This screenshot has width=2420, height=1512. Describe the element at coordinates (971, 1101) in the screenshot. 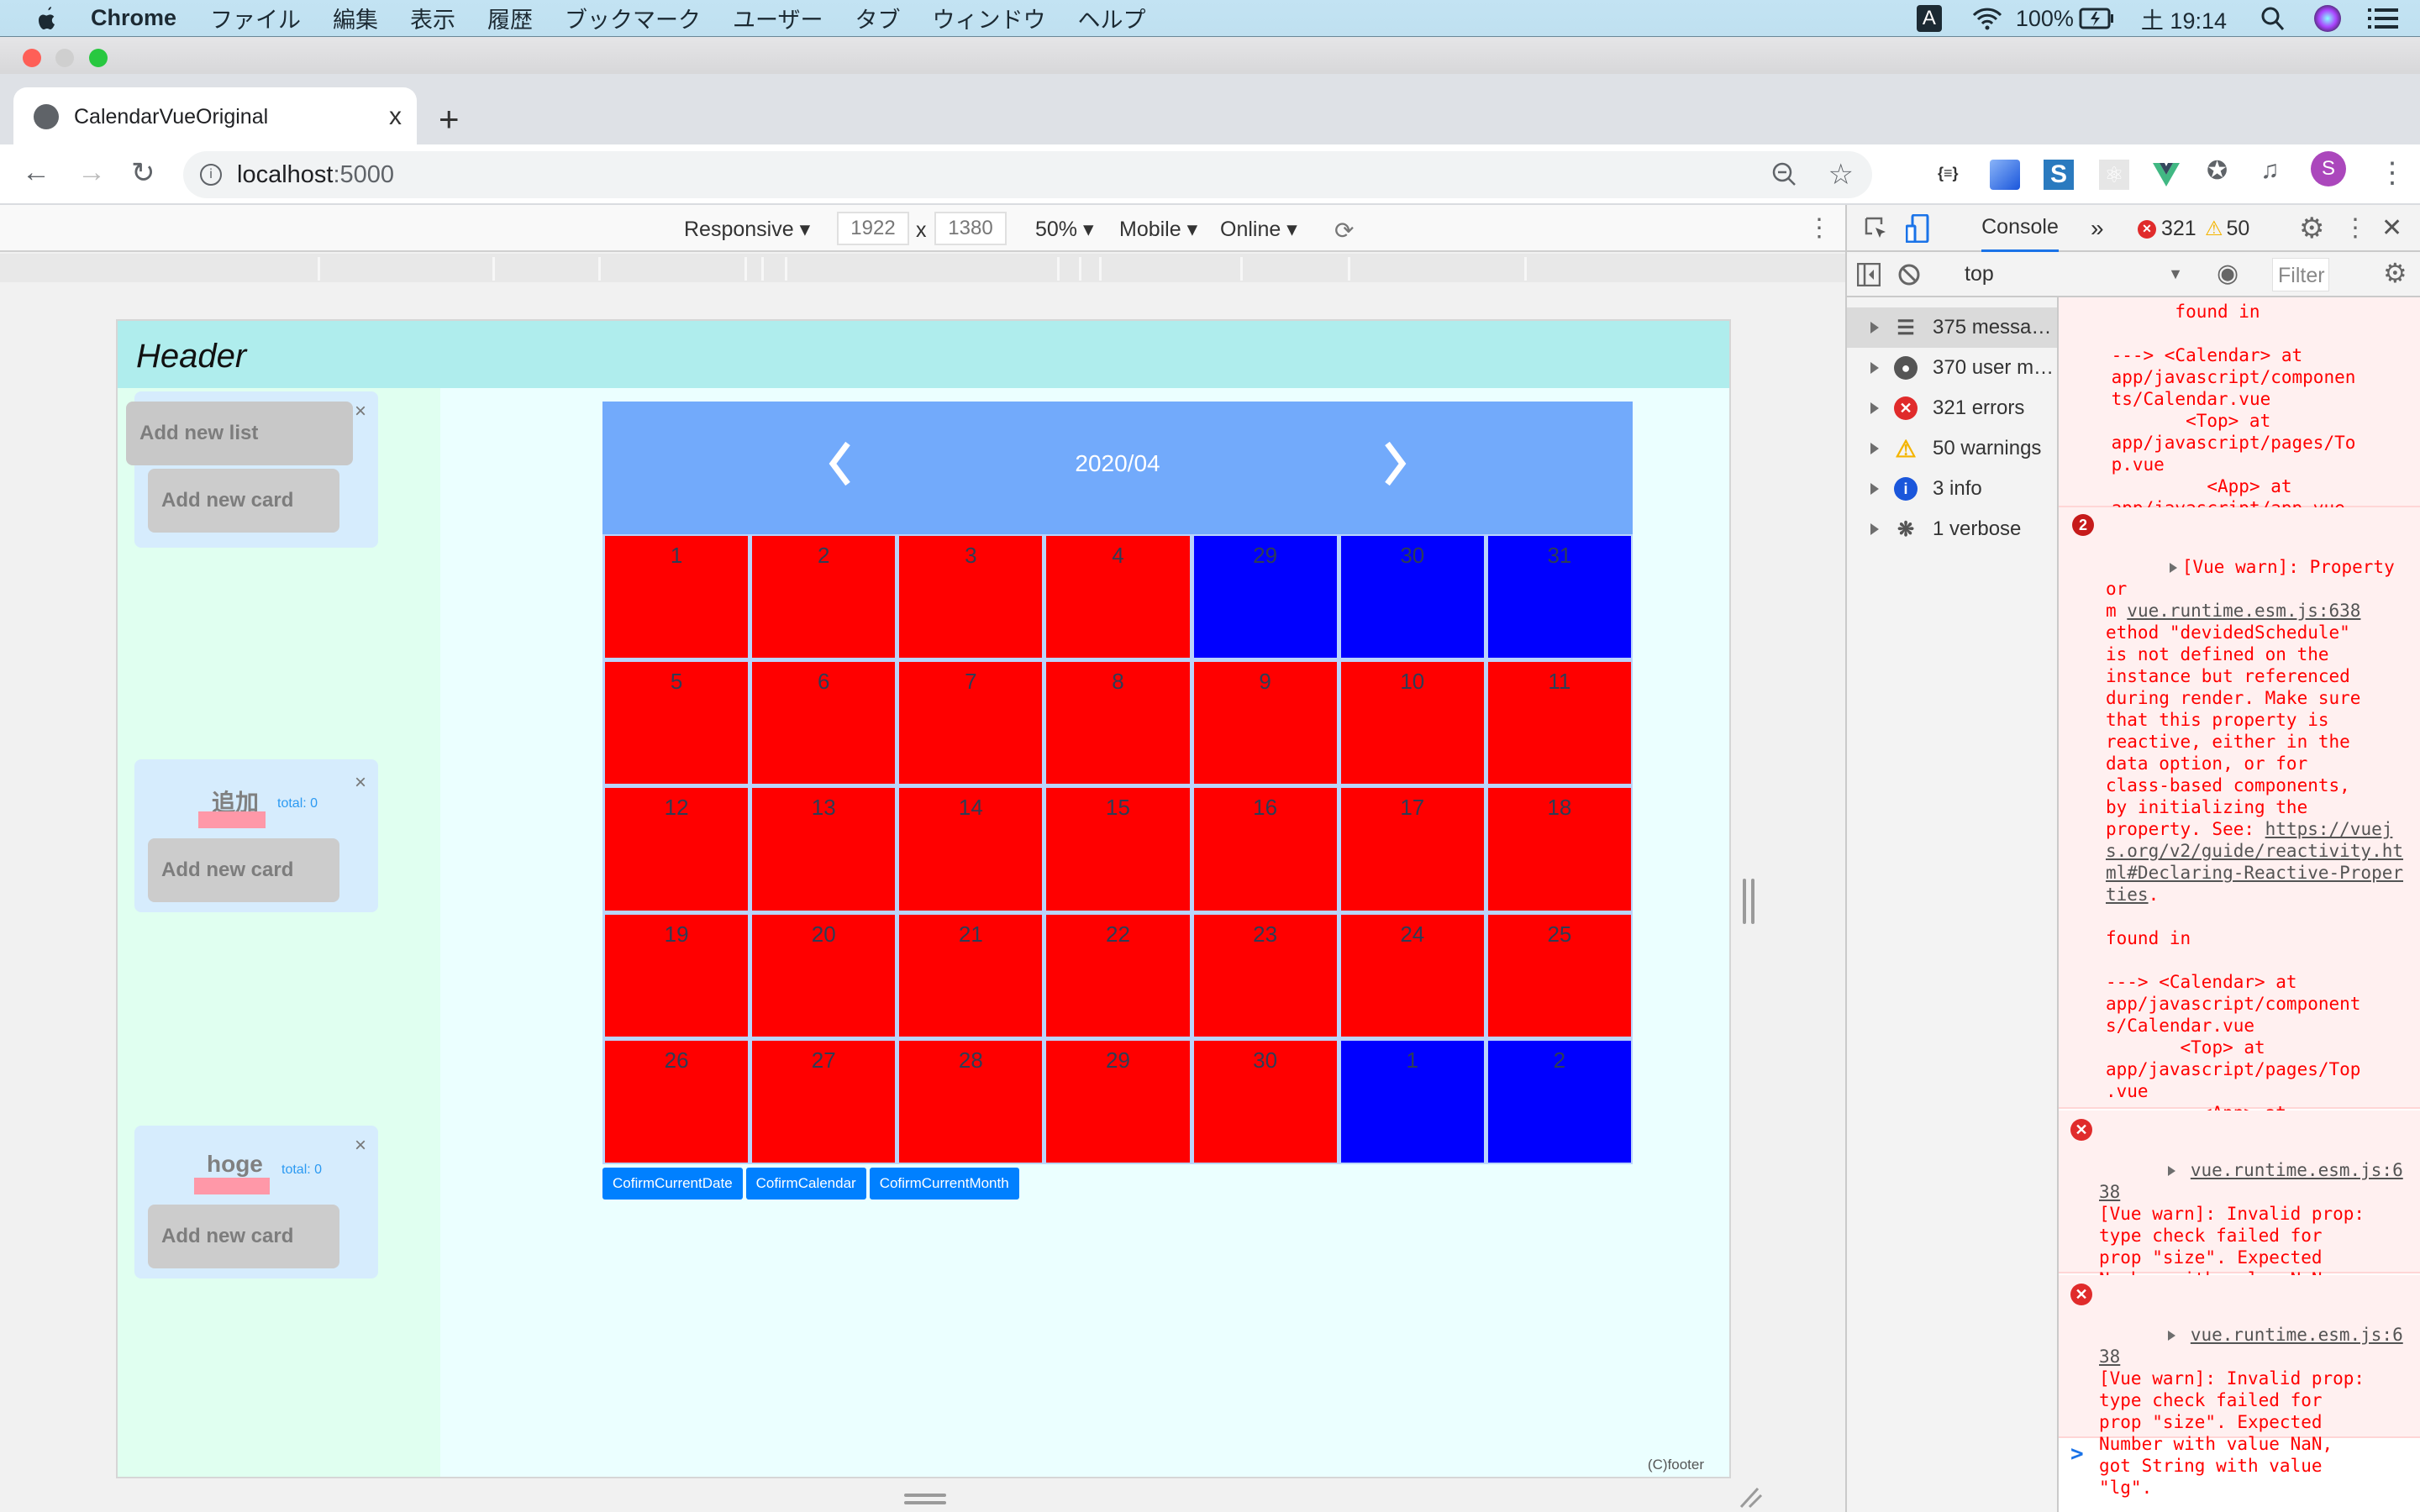

I see `calendar-day-cell: 28` at that location.